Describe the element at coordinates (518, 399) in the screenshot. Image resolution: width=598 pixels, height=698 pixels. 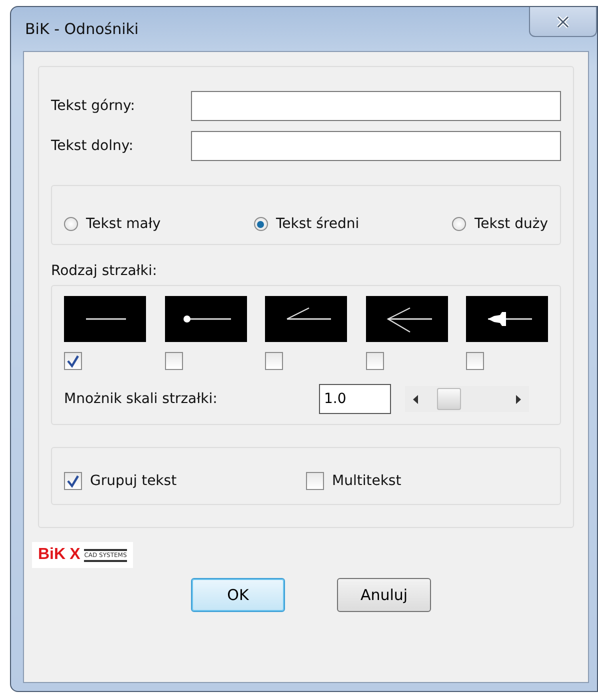
I see `right-arrow-icon` at that location.